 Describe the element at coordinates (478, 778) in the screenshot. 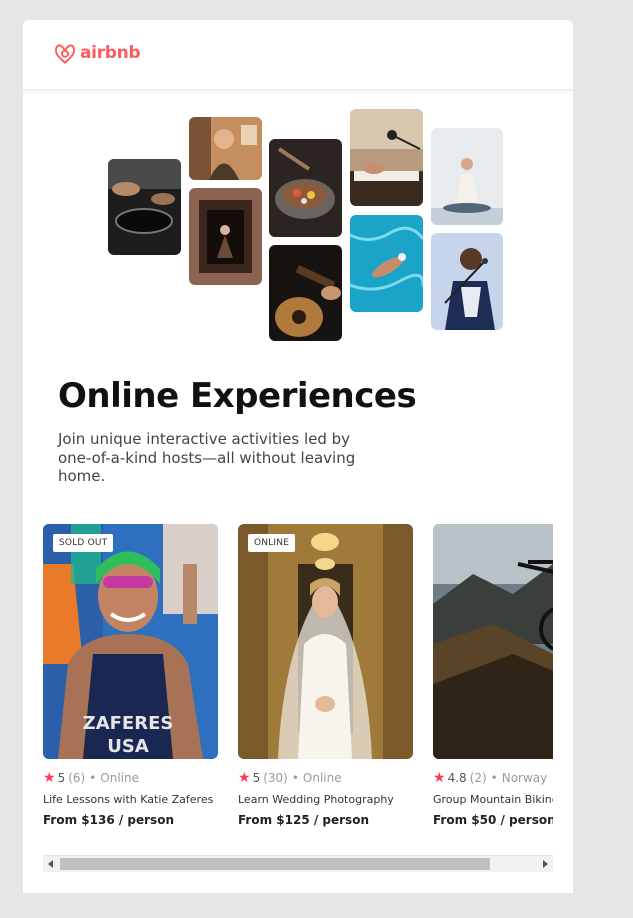

I see `review-count: (2)` at that location.